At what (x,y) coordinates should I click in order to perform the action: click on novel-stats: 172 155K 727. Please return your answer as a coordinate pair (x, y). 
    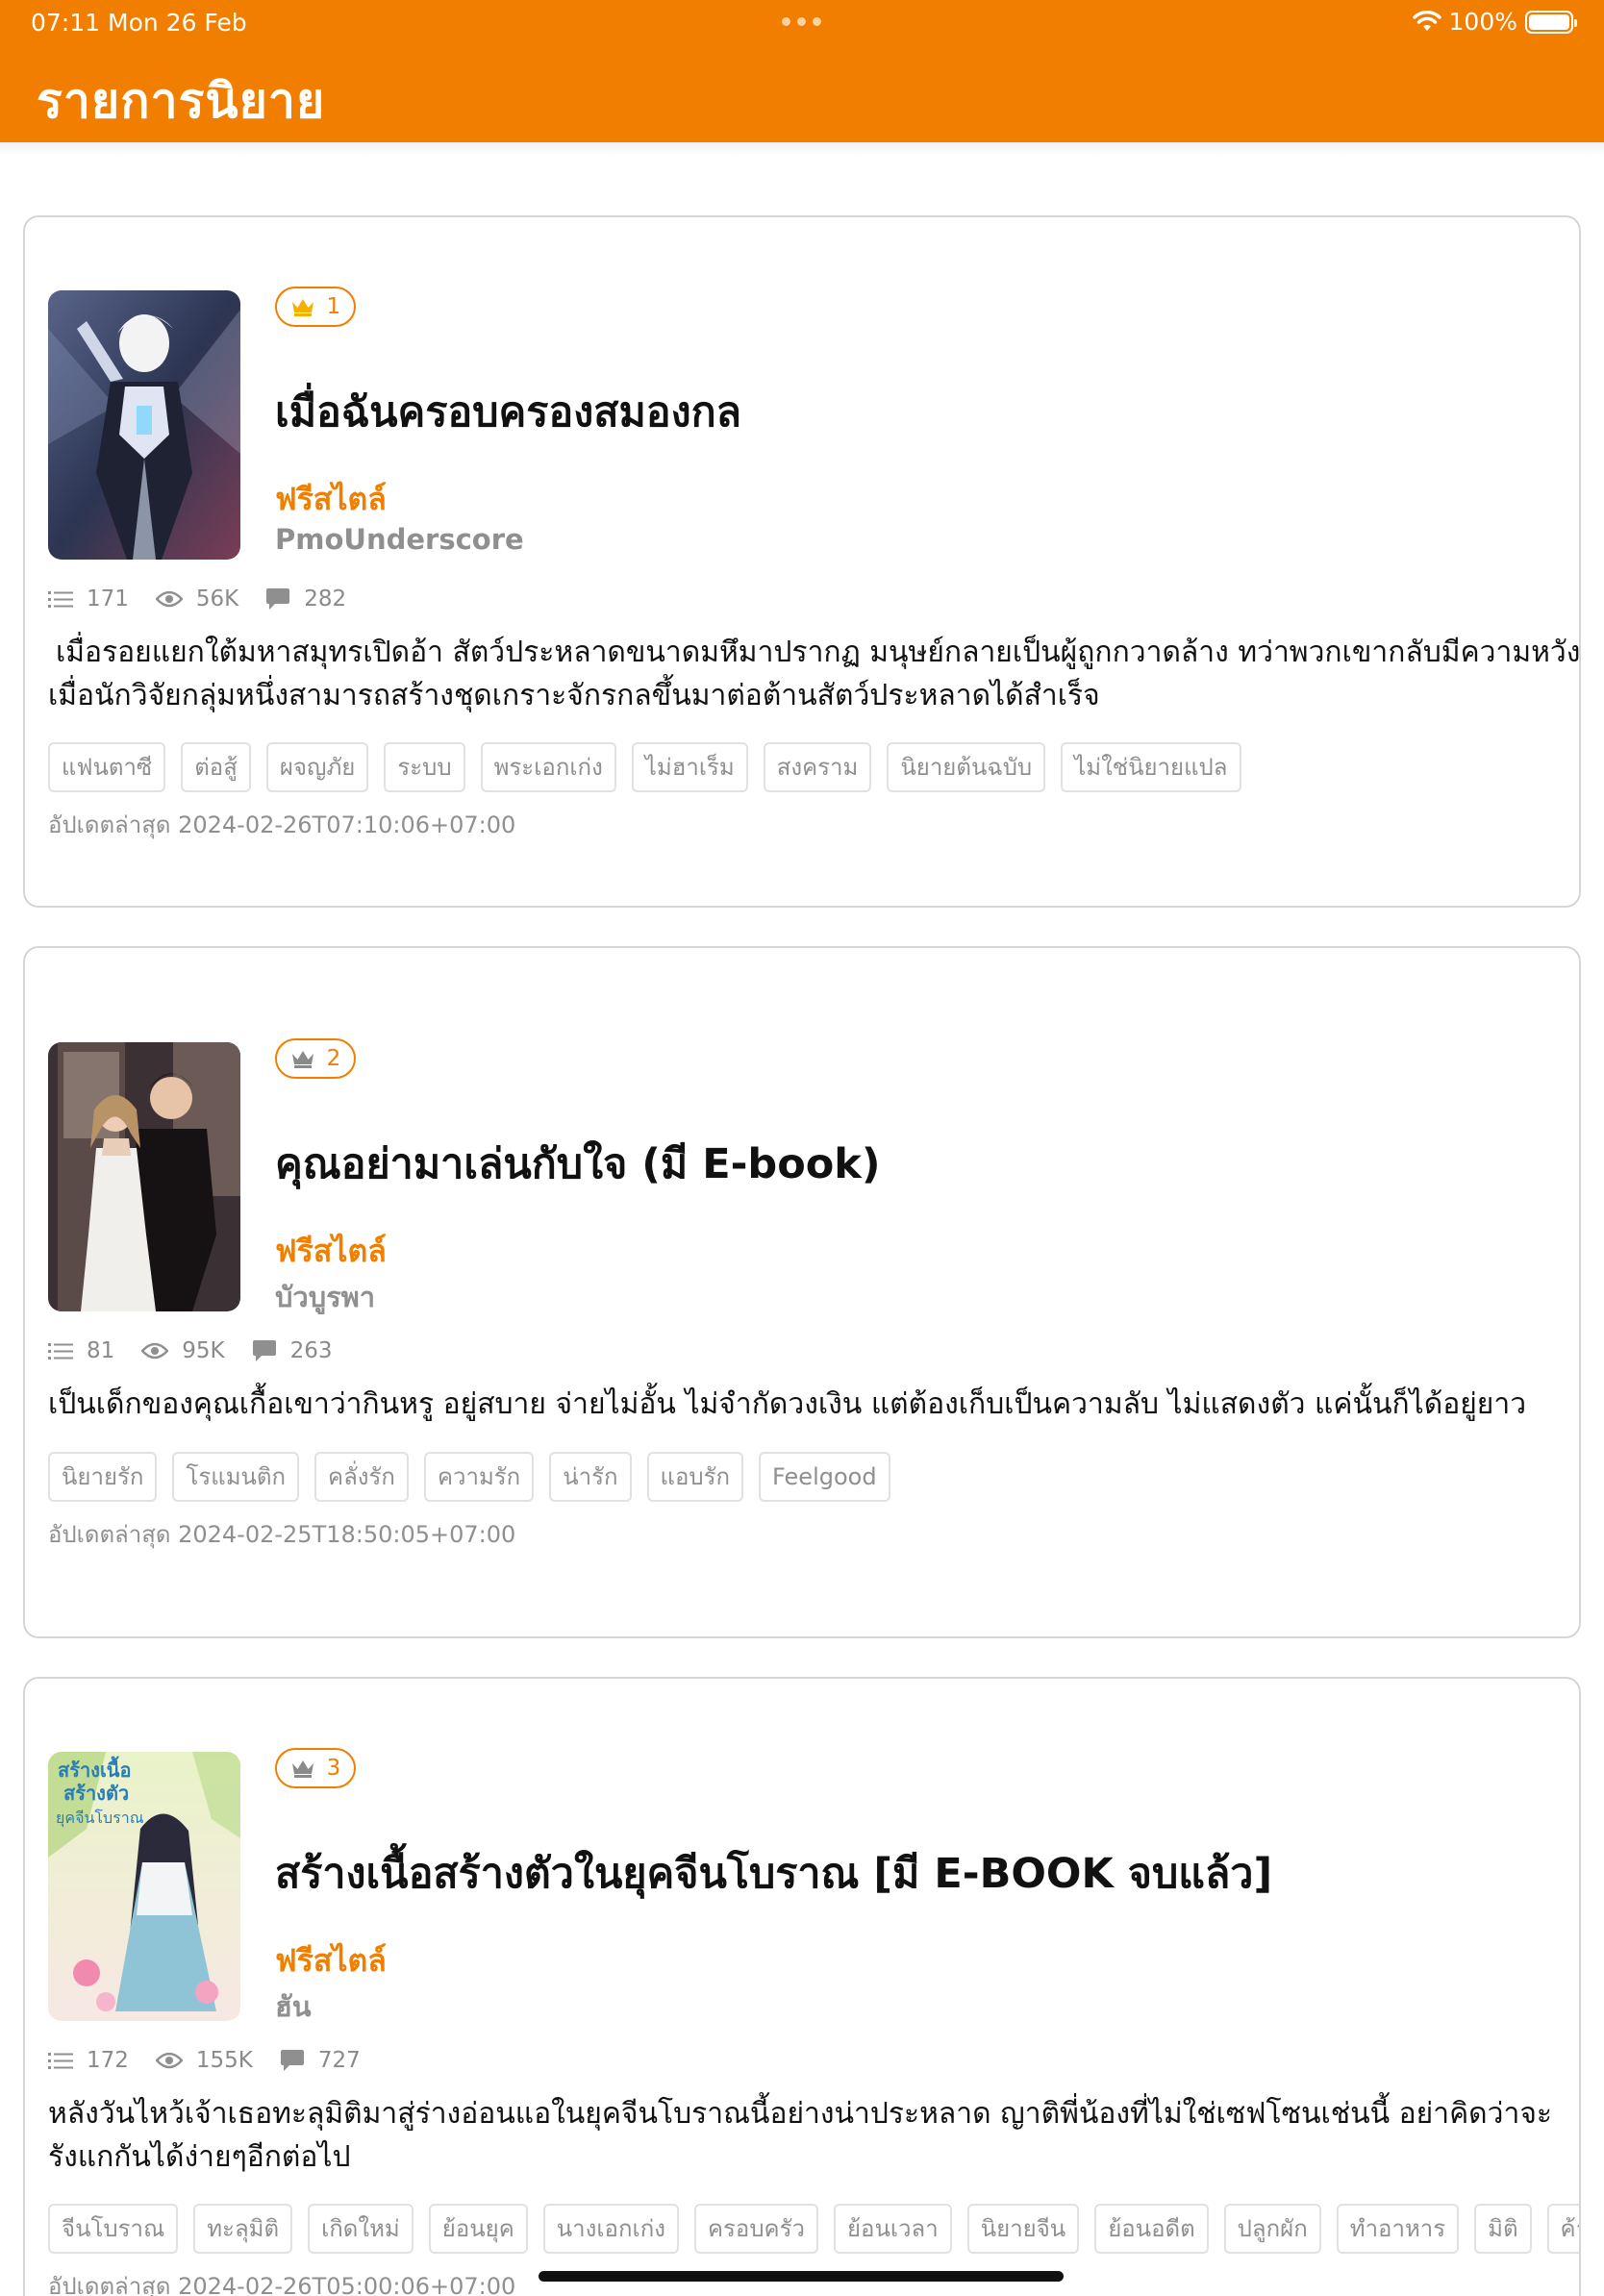
    Looking at the image, I should click on (218, 2060).